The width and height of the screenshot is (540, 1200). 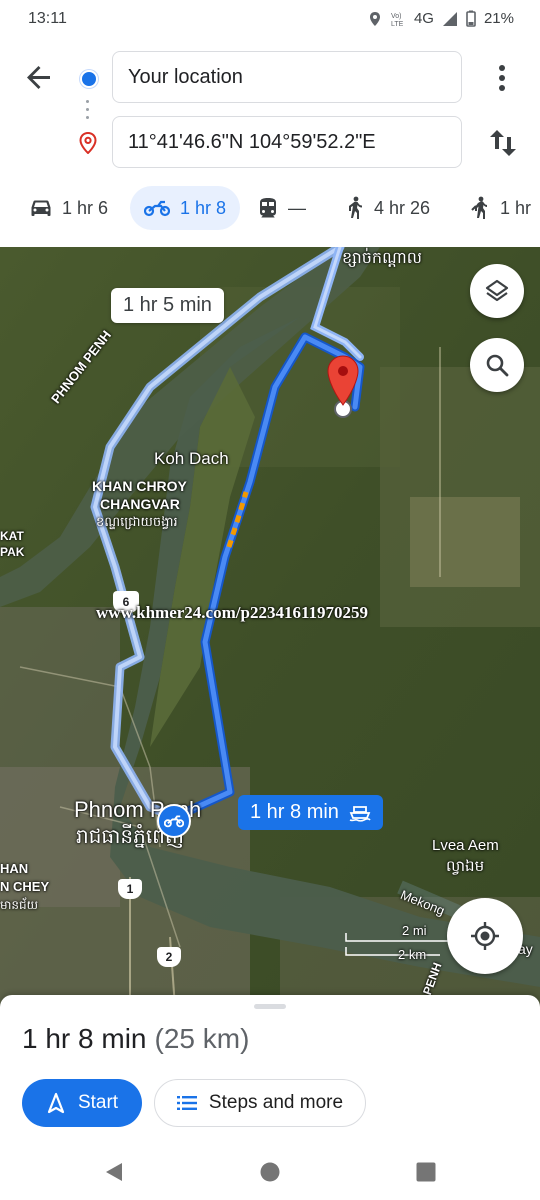 I want to click on back-triangle-icon, so click(x=113, y=1172).